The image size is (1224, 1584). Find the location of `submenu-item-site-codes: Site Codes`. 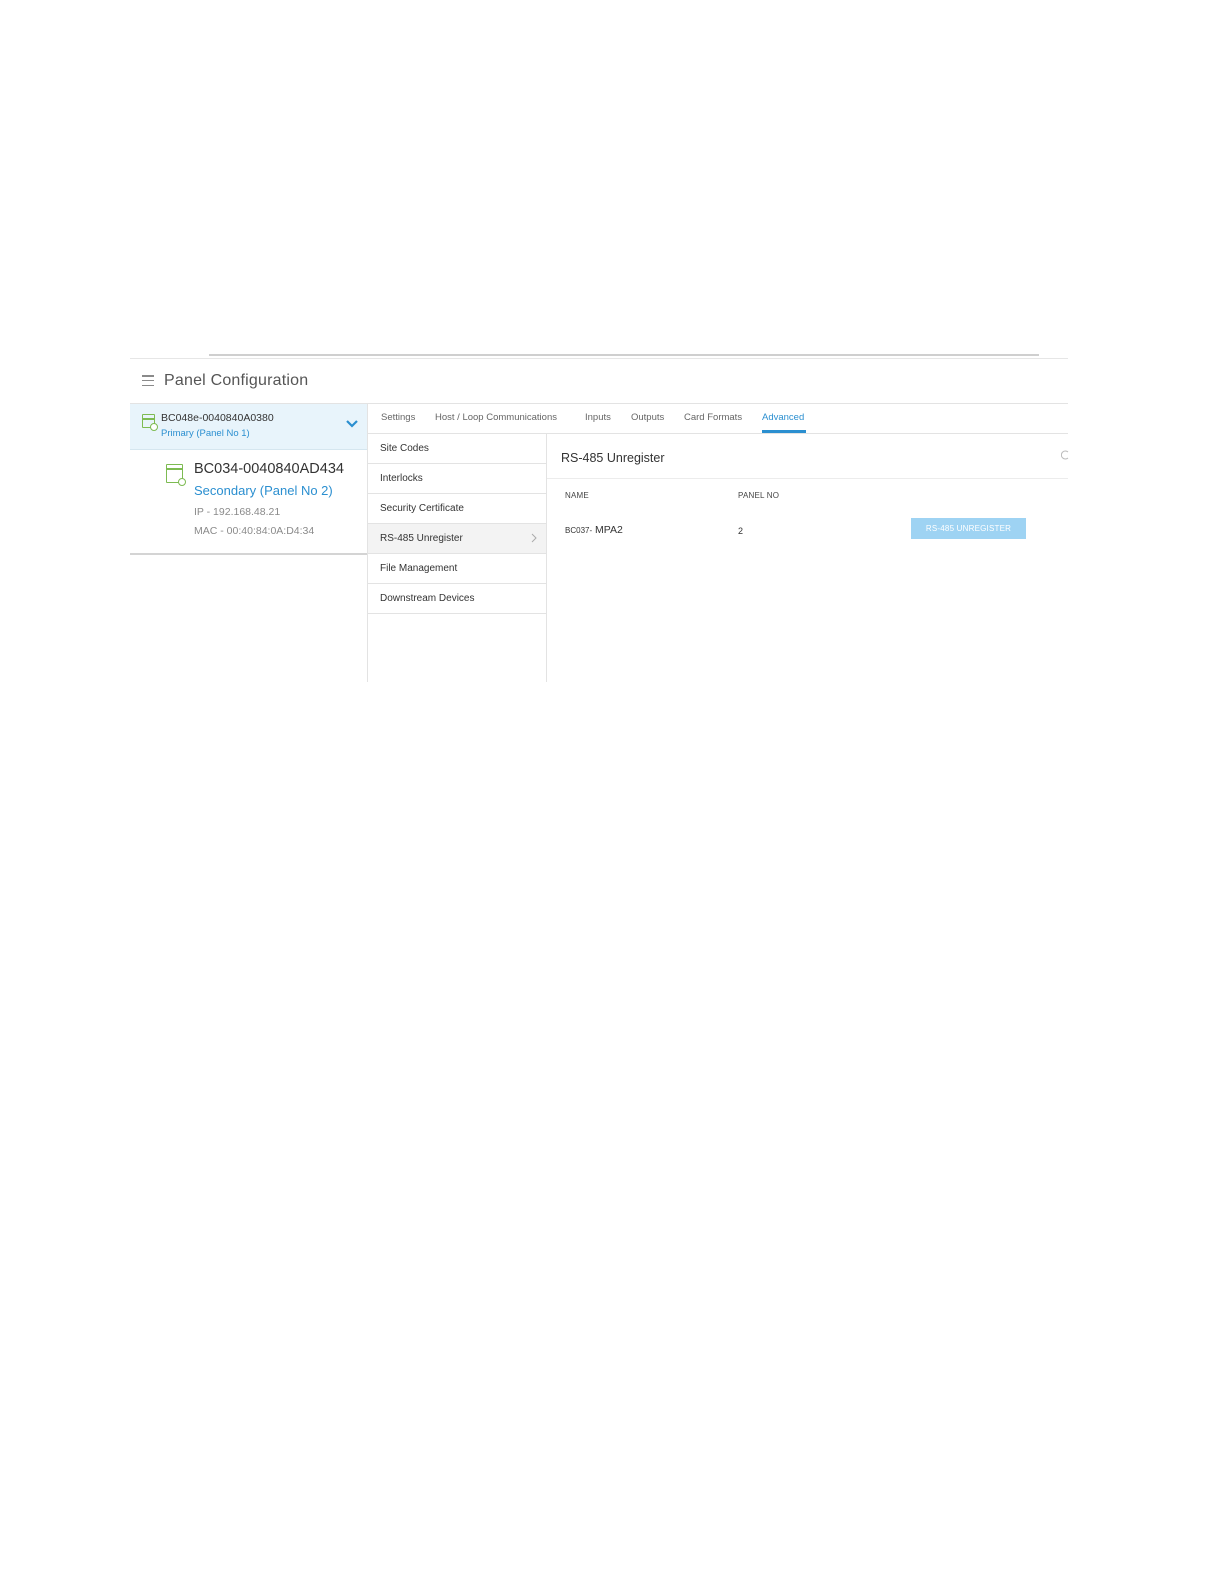

submenu-item-site-codes: Site Codes is located at coordinates (457, 449).